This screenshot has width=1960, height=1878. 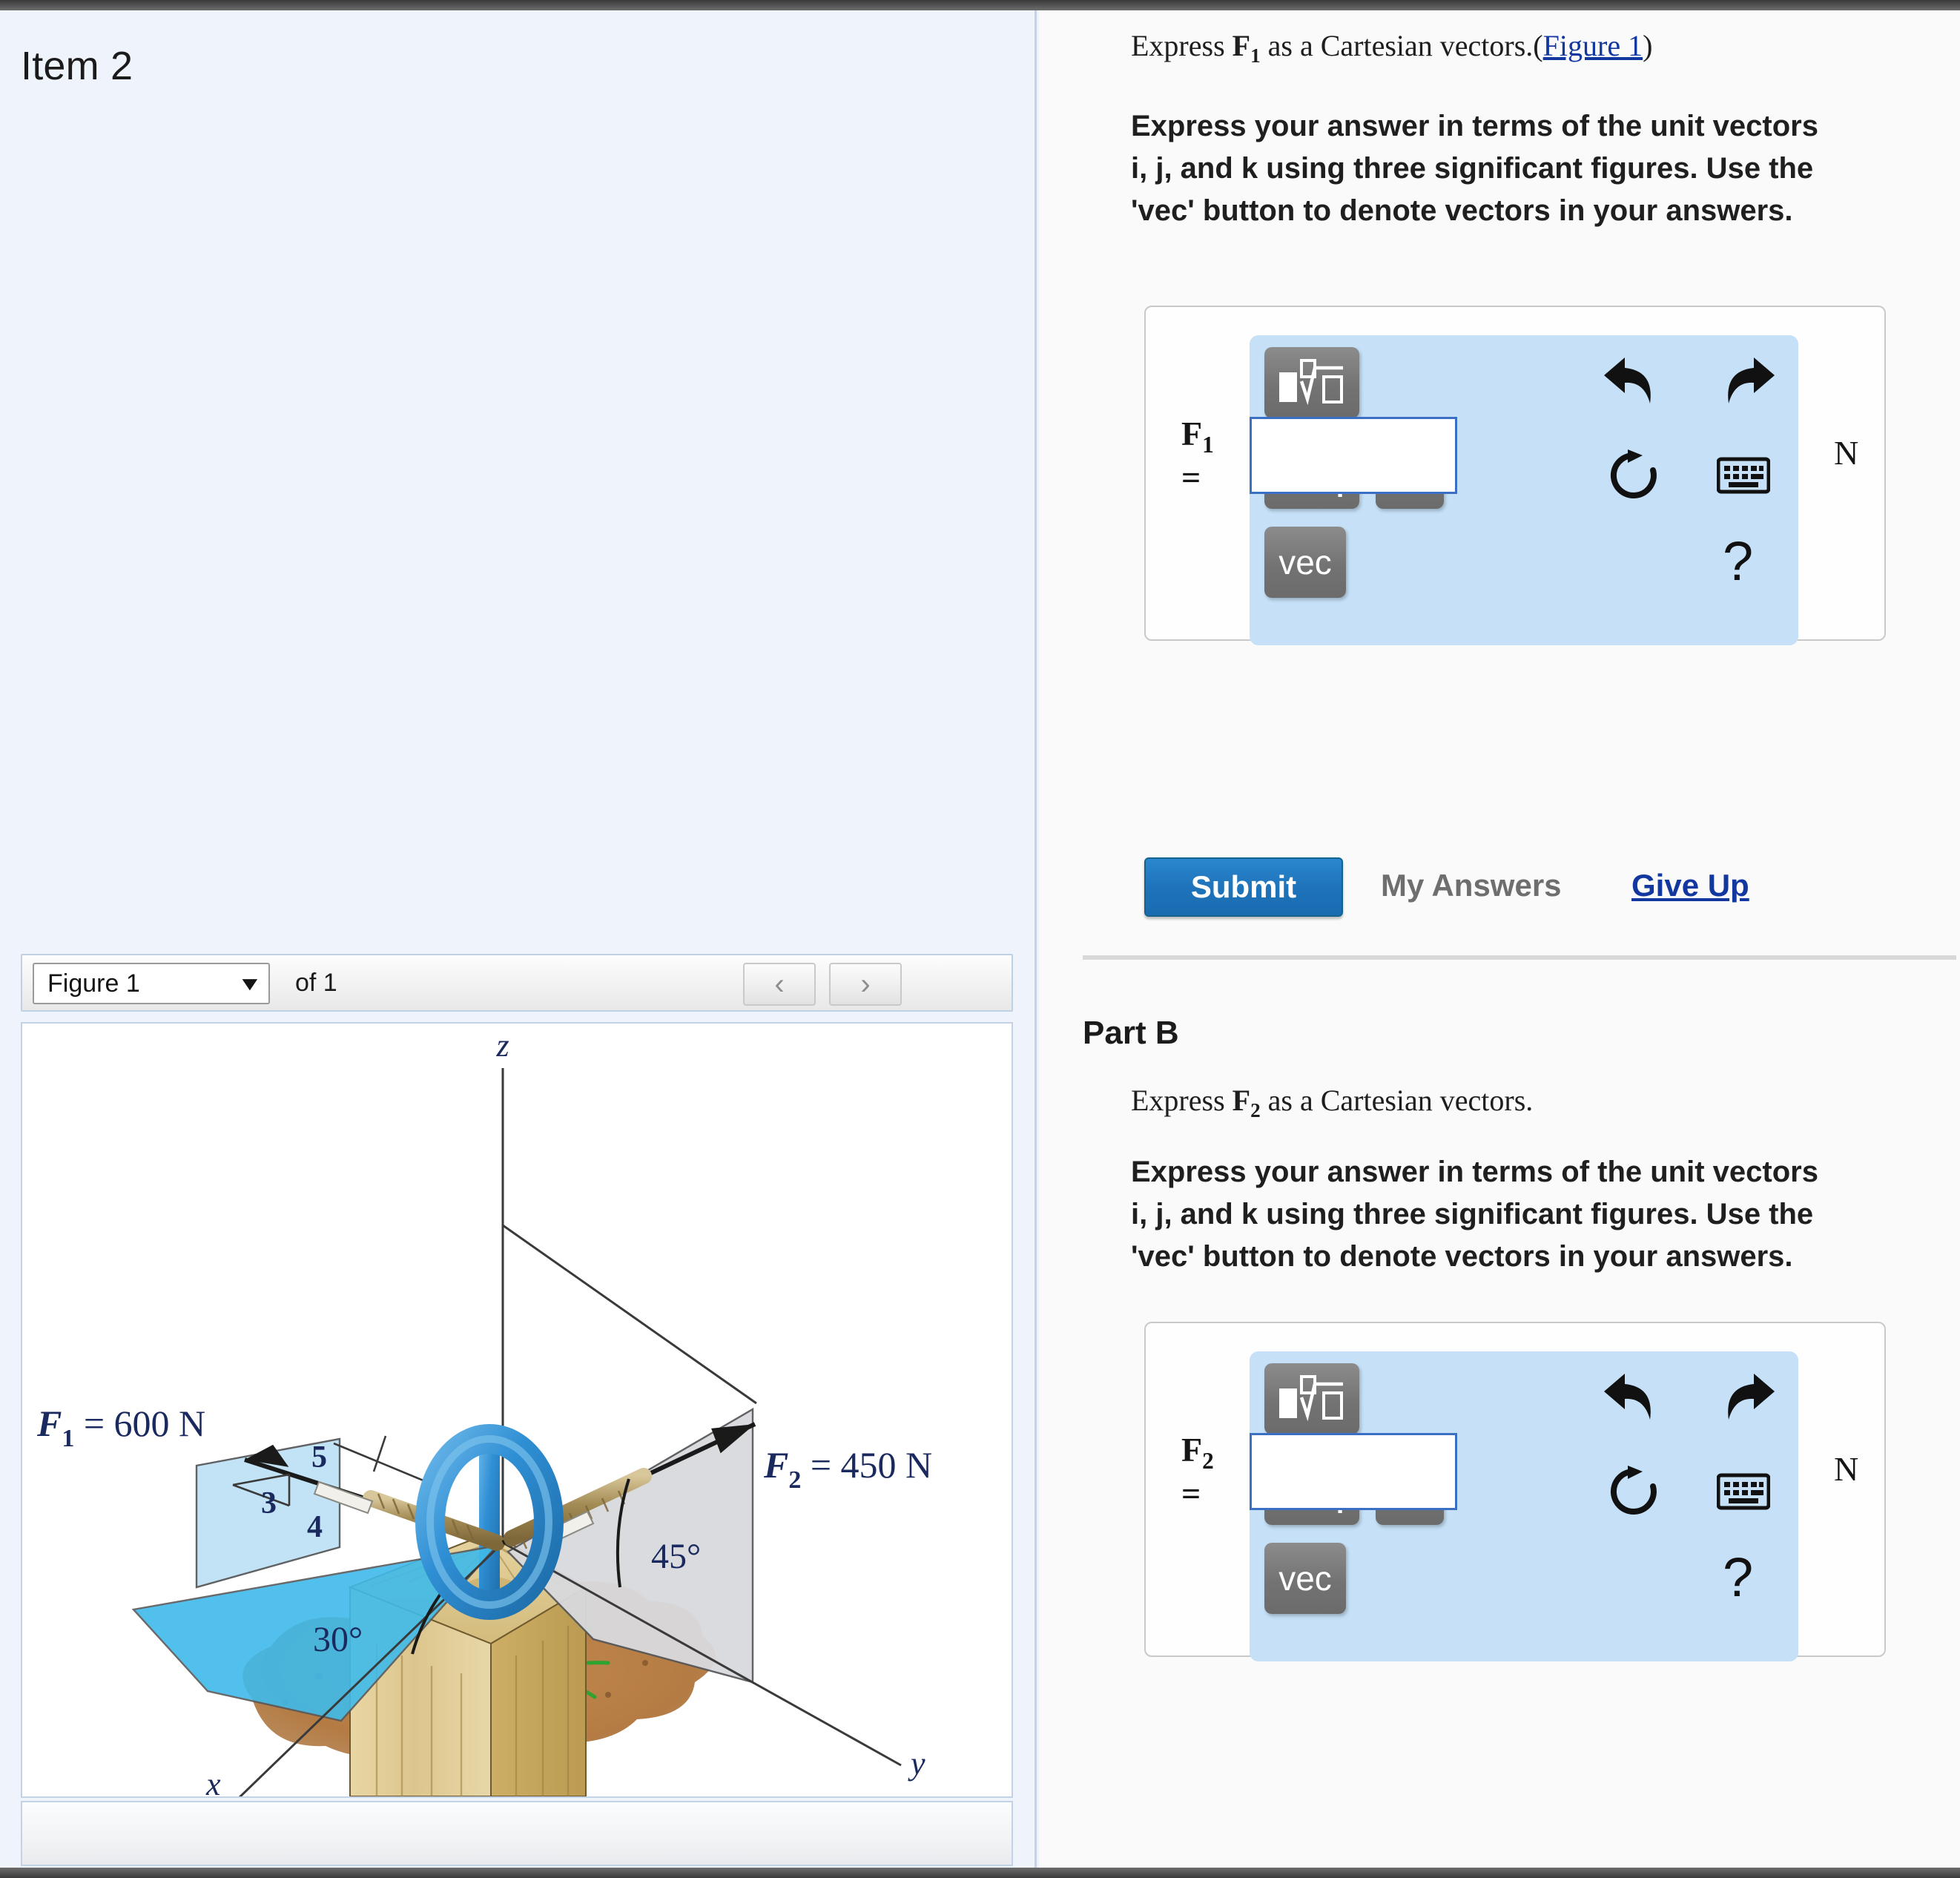 I want to click on part-a-question-symbol: F, so click(x=1241, y=45).